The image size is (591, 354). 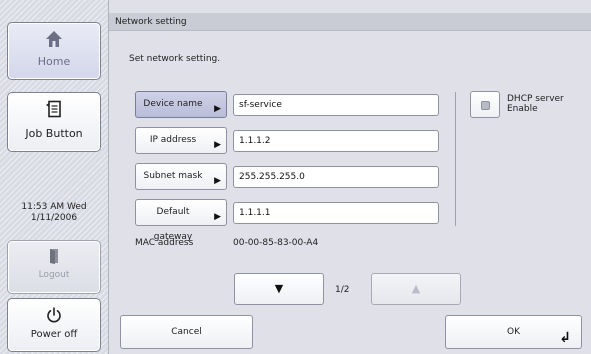 I want to click on page-up-button: ▲, so click(x=416, y=289).